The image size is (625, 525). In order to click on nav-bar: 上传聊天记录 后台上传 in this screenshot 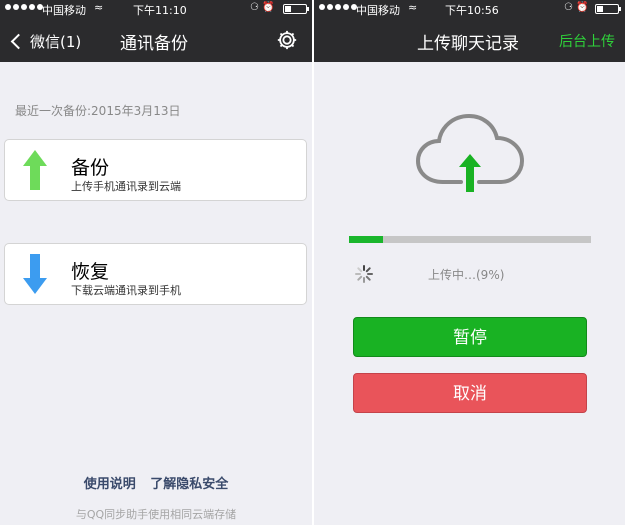, I will do `click(469, 40)`.